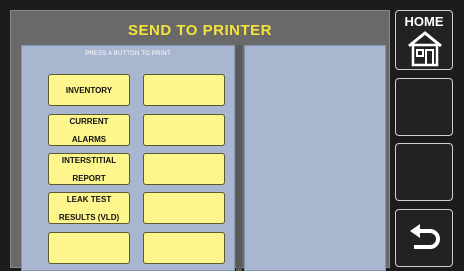 This screenshot has width=464, height=271. Describe the element at coordinates (89, 208) in the screenshot. I see `leak-test-results-button: LEAK TEST RESULTS (VLD)` at that location.